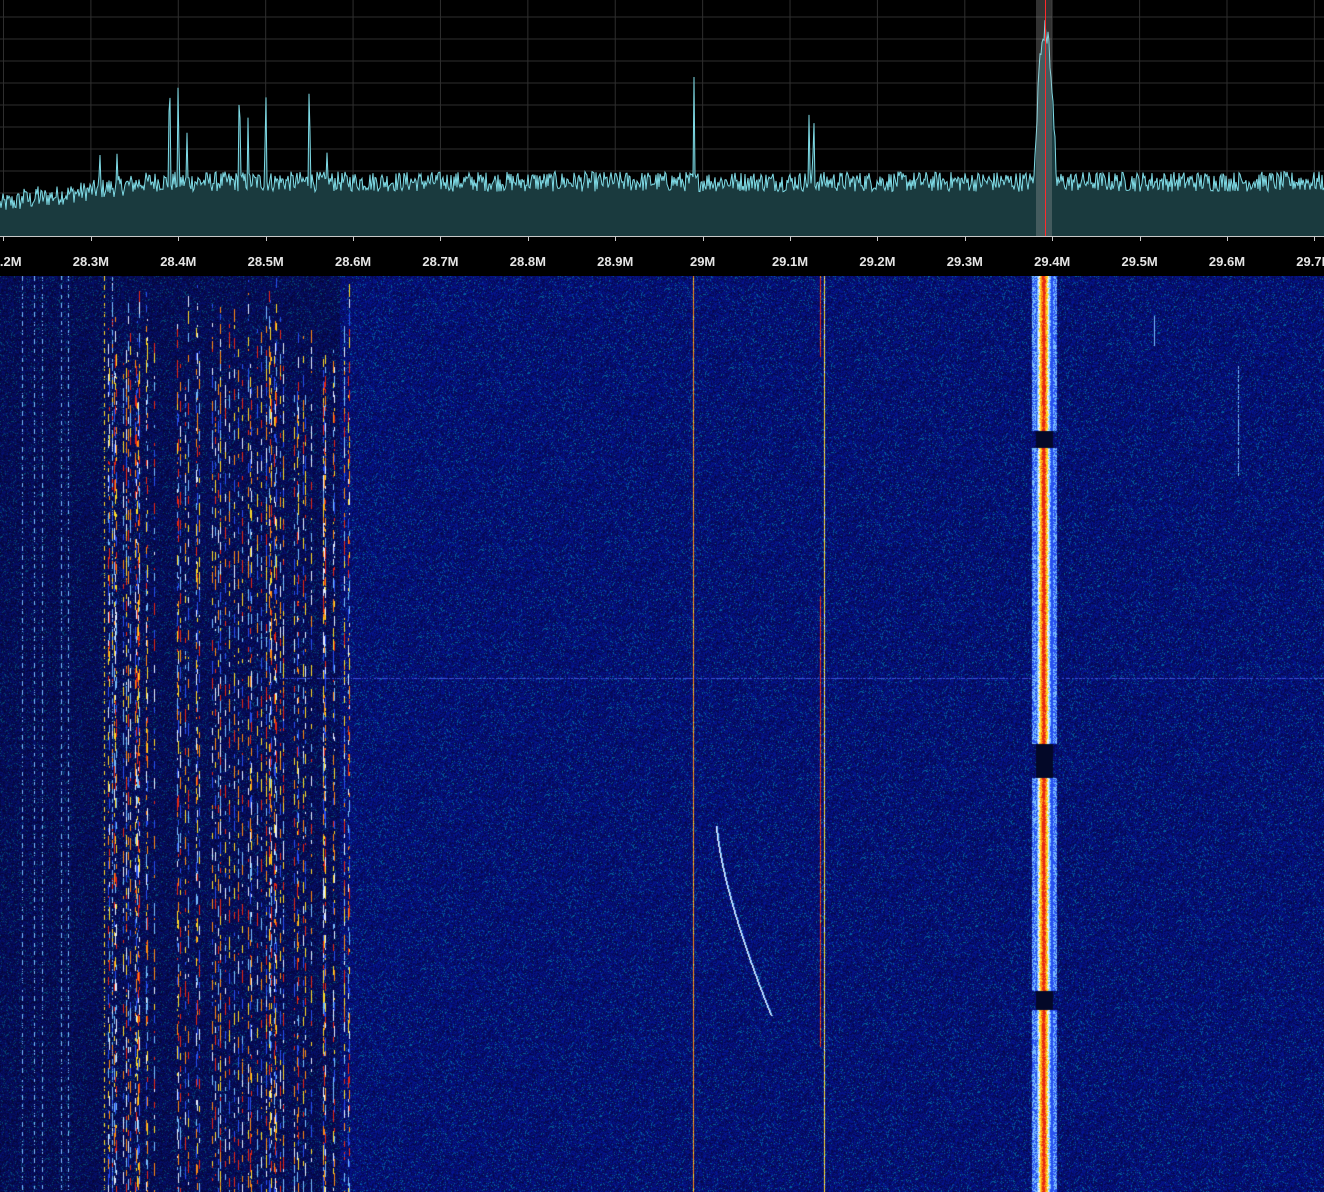 The image size is (1324, 1192). What do you see at coordinates (353, 261) in the screenshot?
I see `frequency-tick-label: 28.6M` at bounding box center [353, 261].